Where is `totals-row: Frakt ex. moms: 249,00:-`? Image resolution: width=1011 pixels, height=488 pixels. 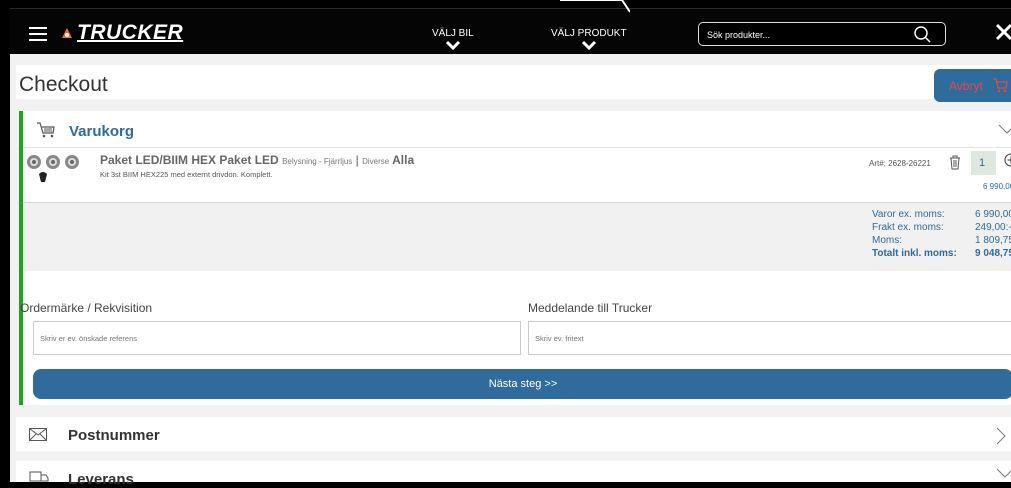
totals-row: Frakt ex. moms: 249,00:- is located at coordinates (941, 227).